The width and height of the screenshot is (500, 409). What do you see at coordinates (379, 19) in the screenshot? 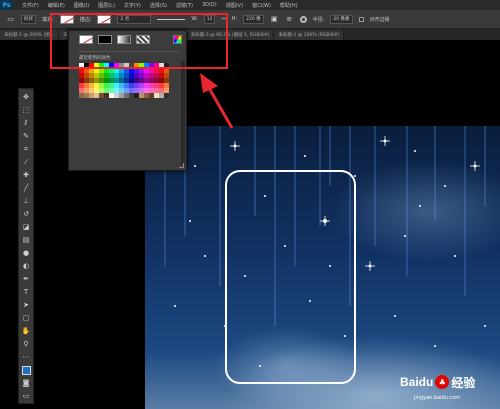
I see `align-edges-label: 对齐边缘` at bounding box center [379, 19].